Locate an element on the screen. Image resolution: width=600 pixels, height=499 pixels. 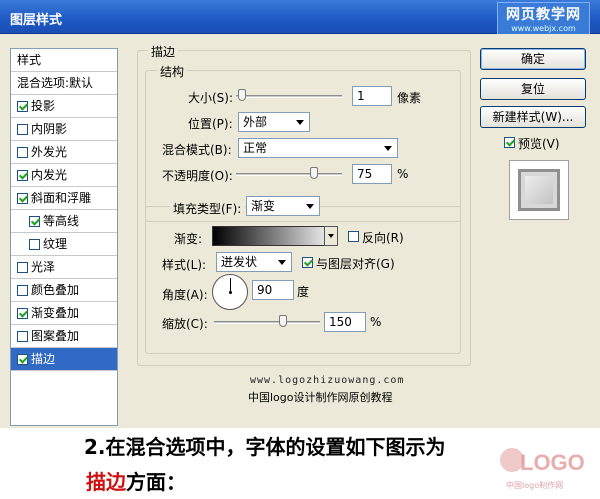
angle-label: 角度(A): is located at coordinates (185, 295).